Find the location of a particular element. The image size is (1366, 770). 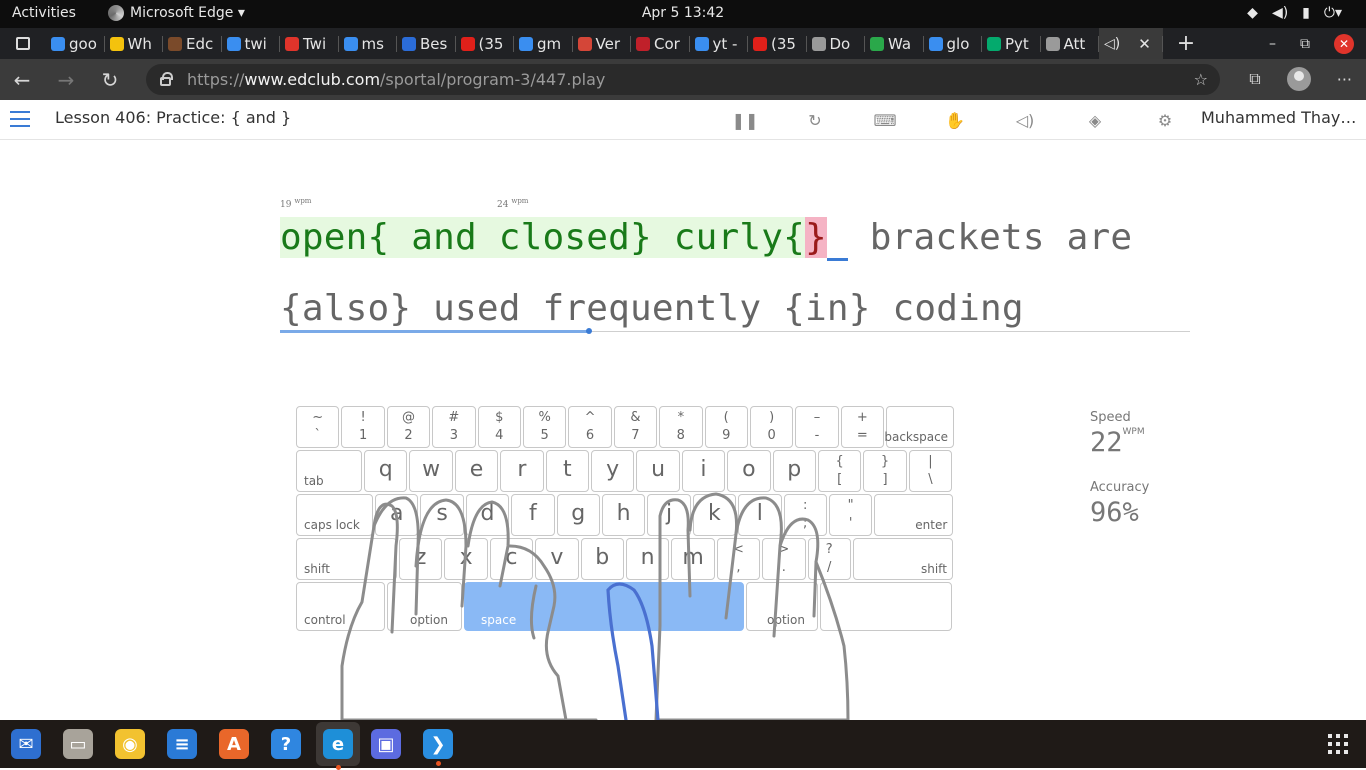

thunderbird-icon: ✉ is located at coordinates (26, 744).